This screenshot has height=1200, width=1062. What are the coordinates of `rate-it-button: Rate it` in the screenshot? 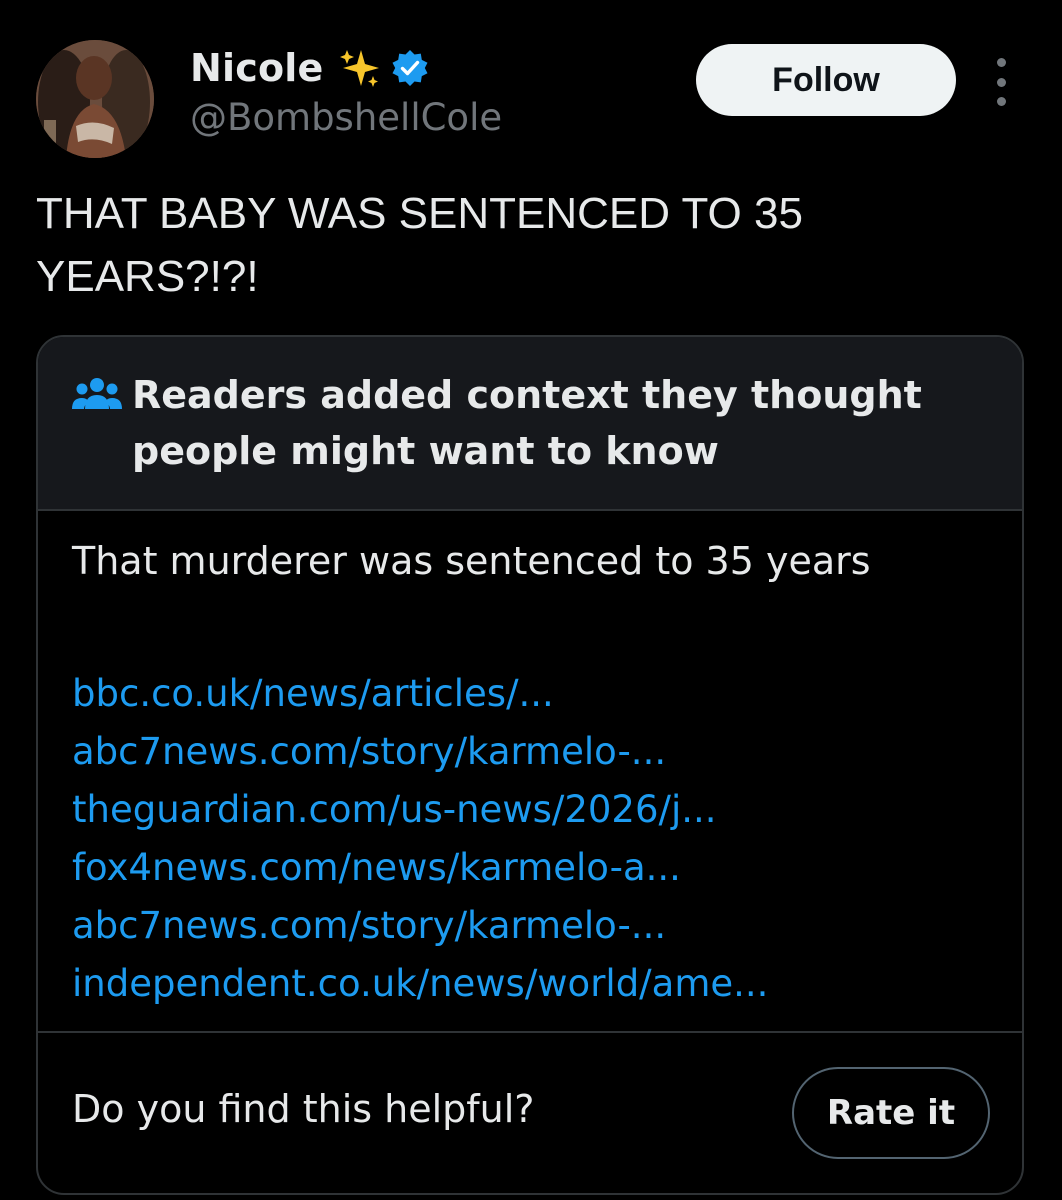 It's located at (891, 1113).